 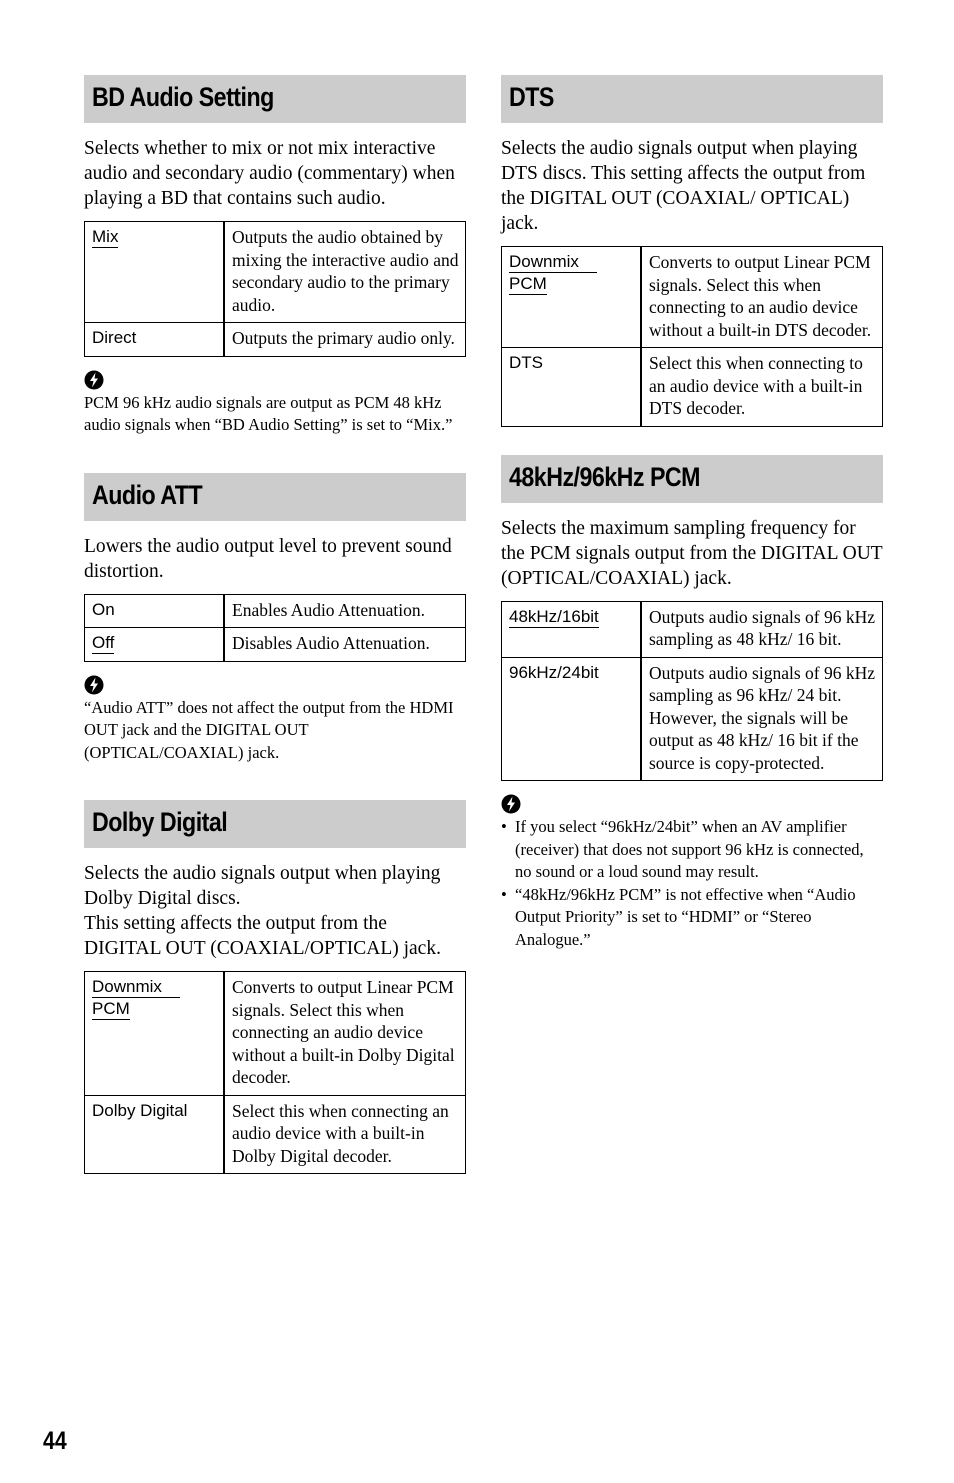 I want to click on section-header: 48kHz/96kHz PCM, so click(x=692, y=478).